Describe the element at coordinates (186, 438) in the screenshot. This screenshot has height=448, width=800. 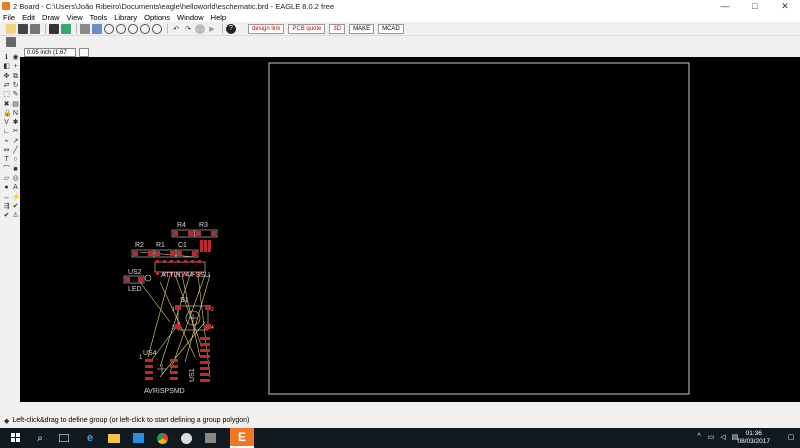
I see `github-icon` at that location.